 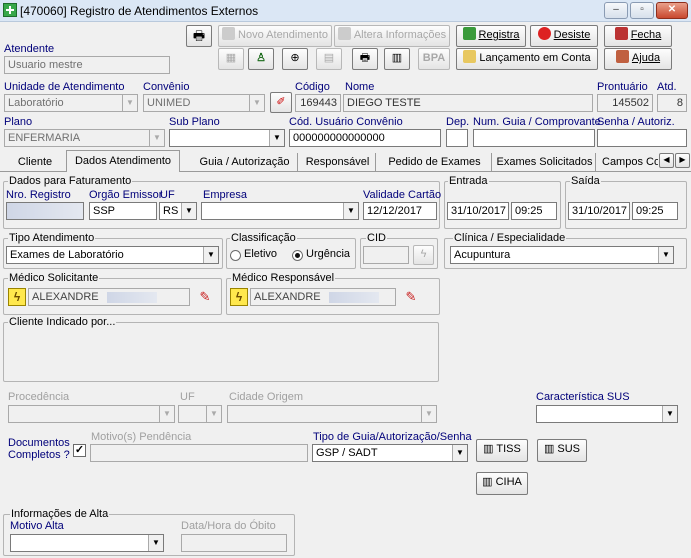 What do you see at coordinates (376, 238) in the screenshot?
I see `cid-title: CID` at bounding box center [376, 238].